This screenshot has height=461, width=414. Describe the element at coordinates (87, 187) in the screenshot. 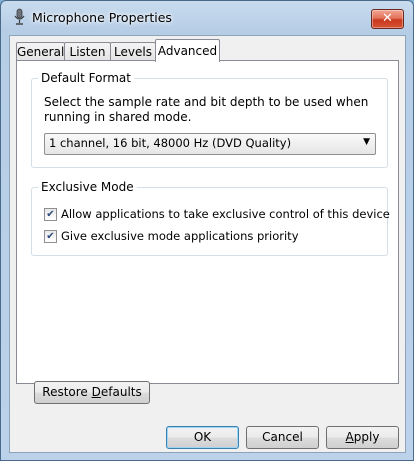

I see `exclusive-mode-legend: Exclusive Mode` at that location.